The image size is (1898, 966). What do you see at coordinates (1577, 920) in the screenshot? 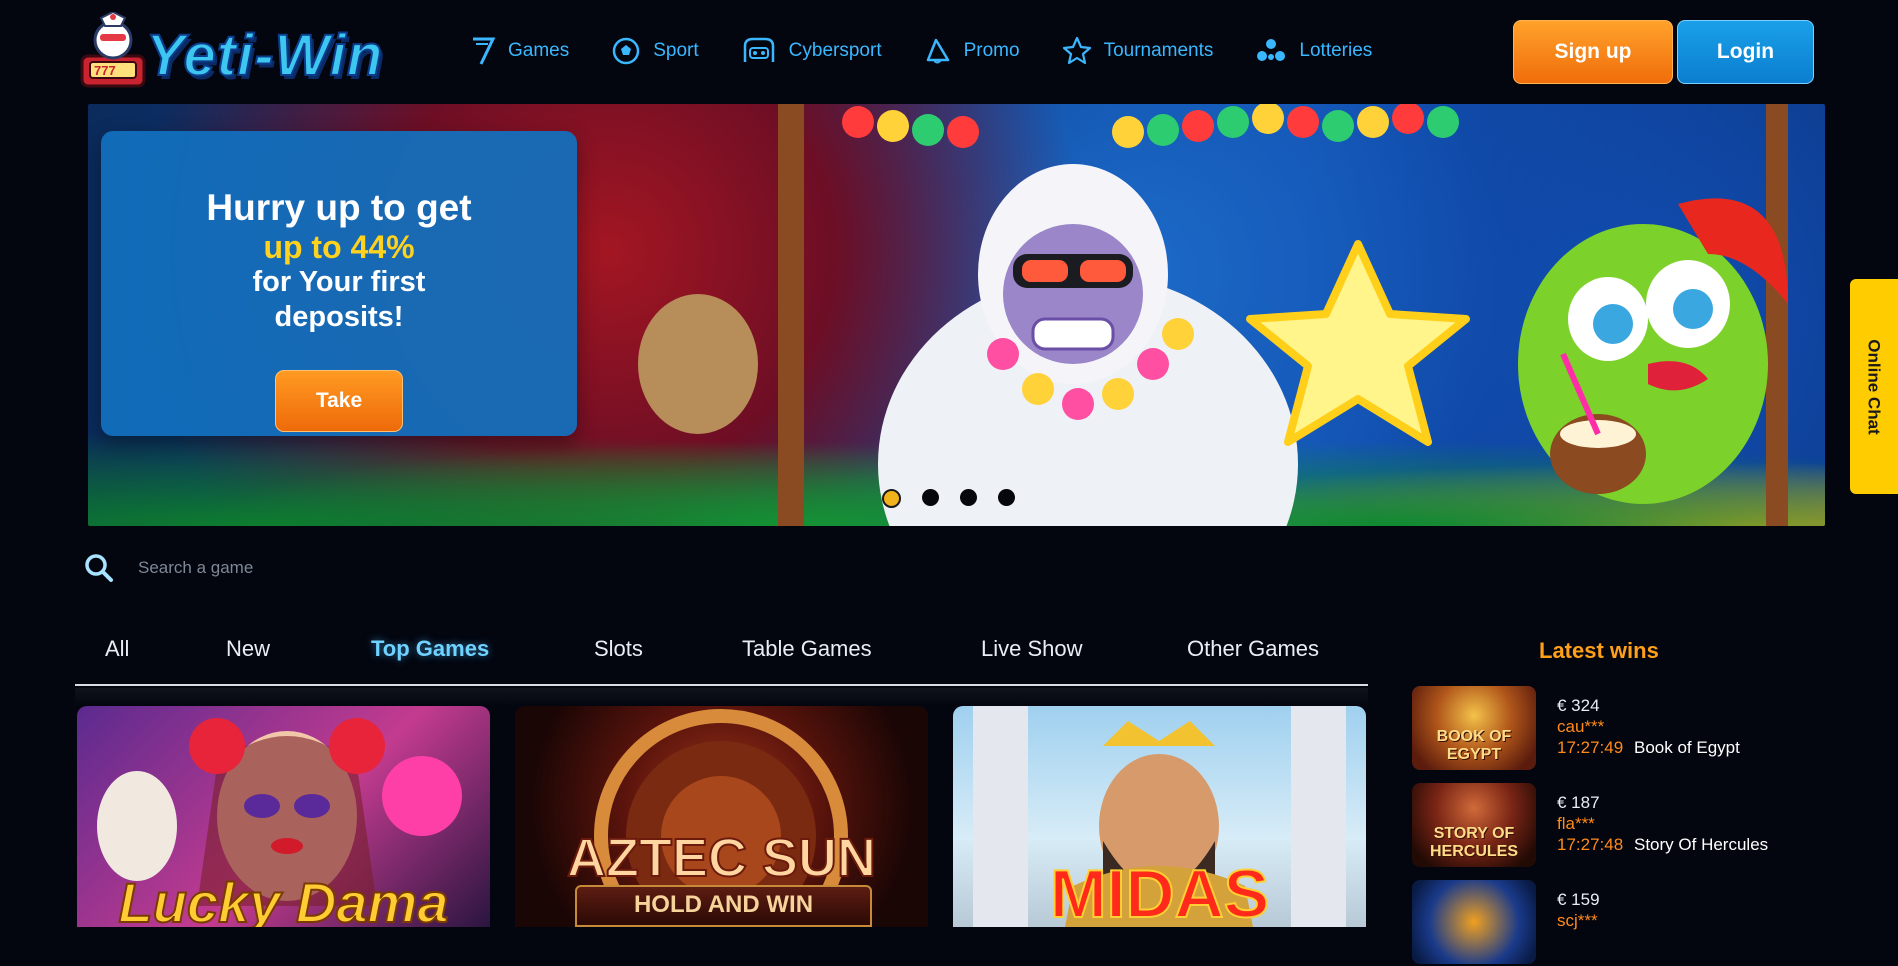
I see `win-user: scj***` at bounding box center [1577, 920].